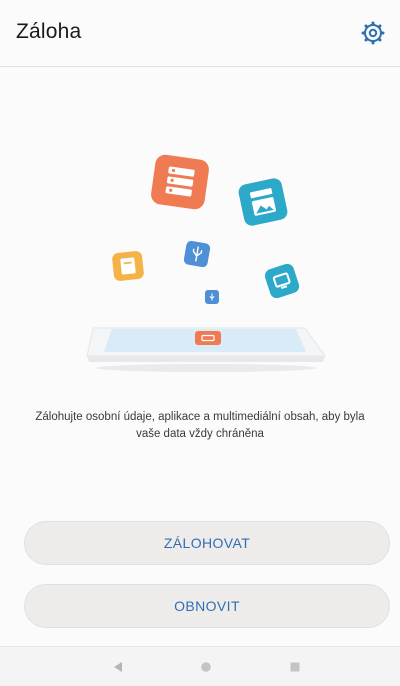 The image size is (400, 686). I want to click on back-button, so click(118, 667).